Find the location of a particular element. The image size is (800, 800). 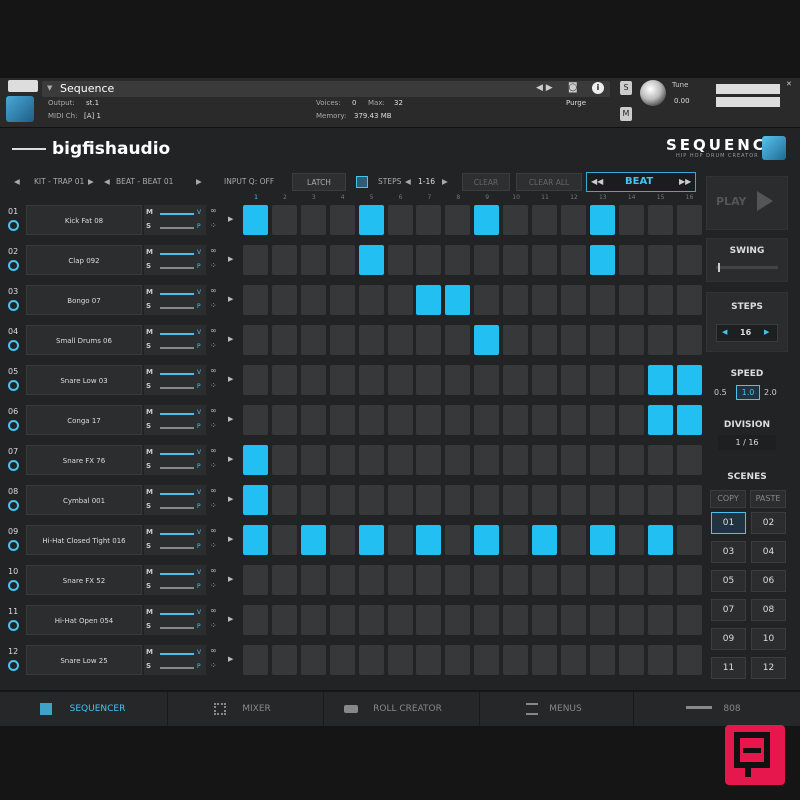

play-icon is located at coordinates (765, 201).